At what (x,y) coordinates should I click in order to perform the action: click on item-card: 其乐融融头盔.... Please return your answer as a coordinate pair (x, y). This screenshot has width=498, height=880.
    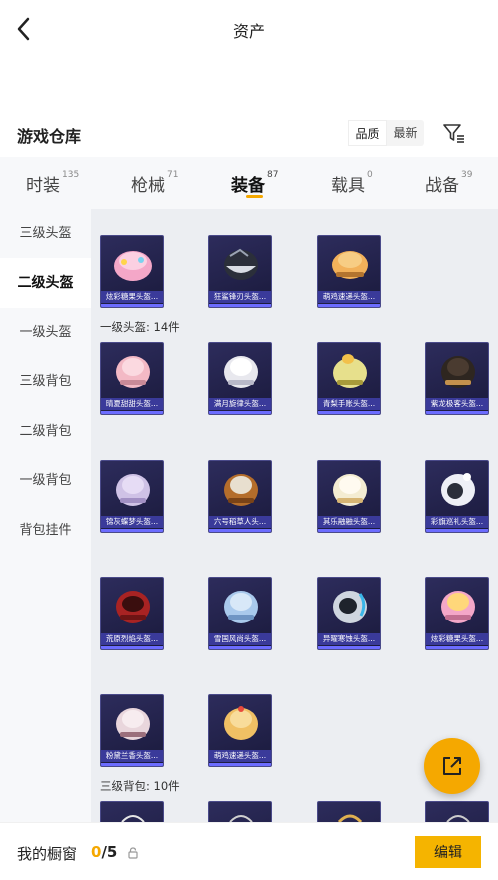
    Looking at the image, I should click on (349, 496).